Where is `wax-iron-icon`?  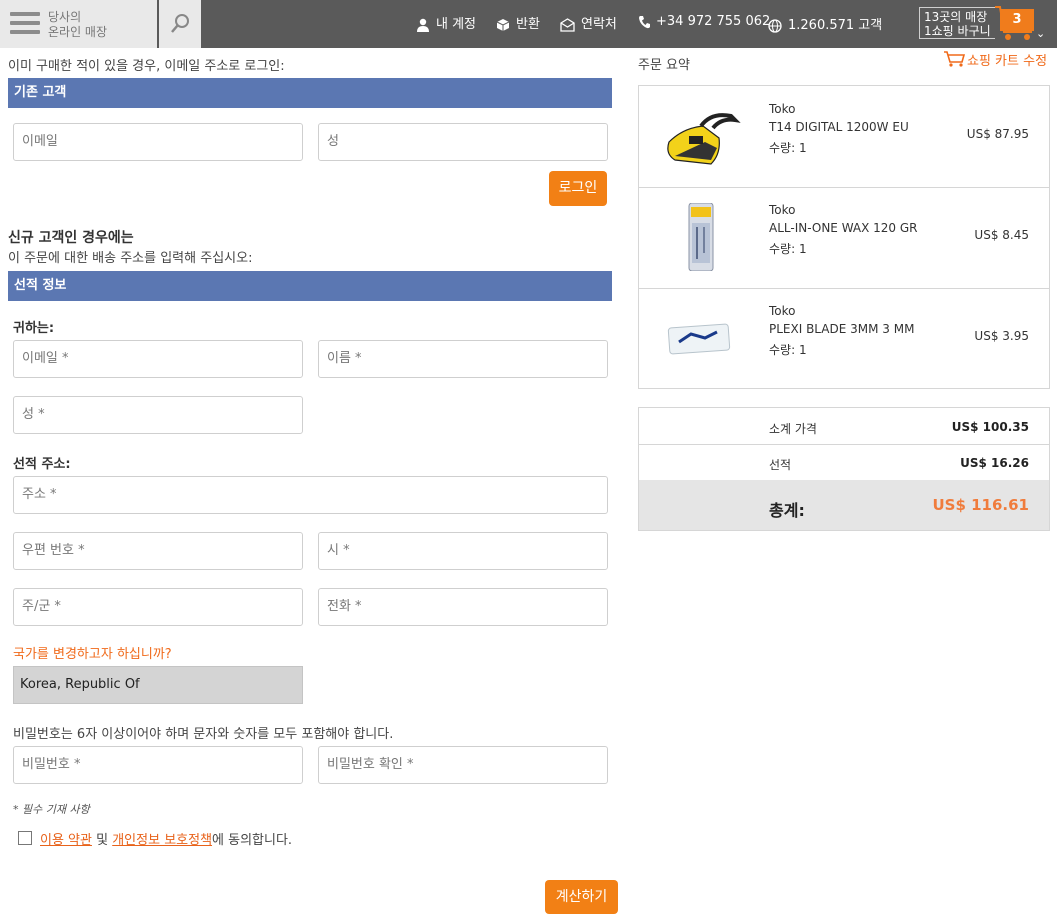
wax-iron-icon is located at coordinates (704, 139).